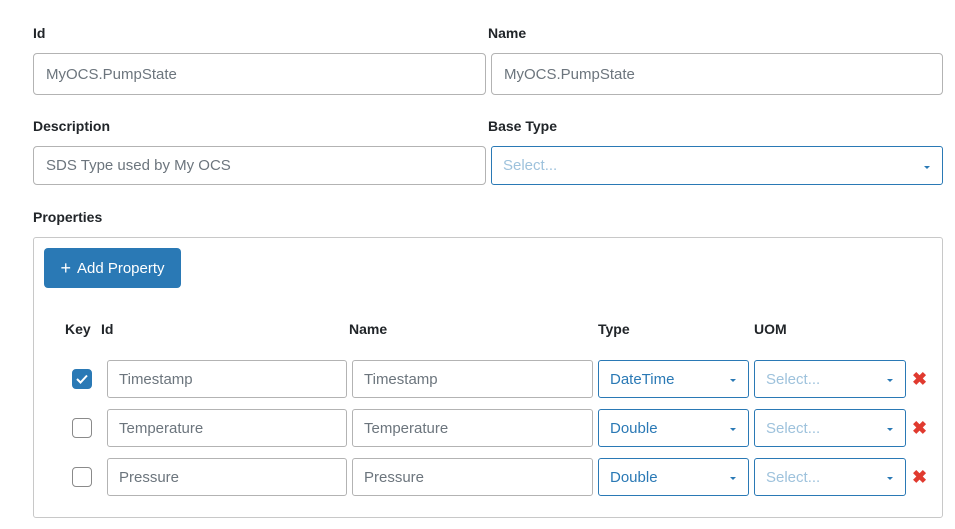  I want to click on column-header-type: Type, so click(614, 329).